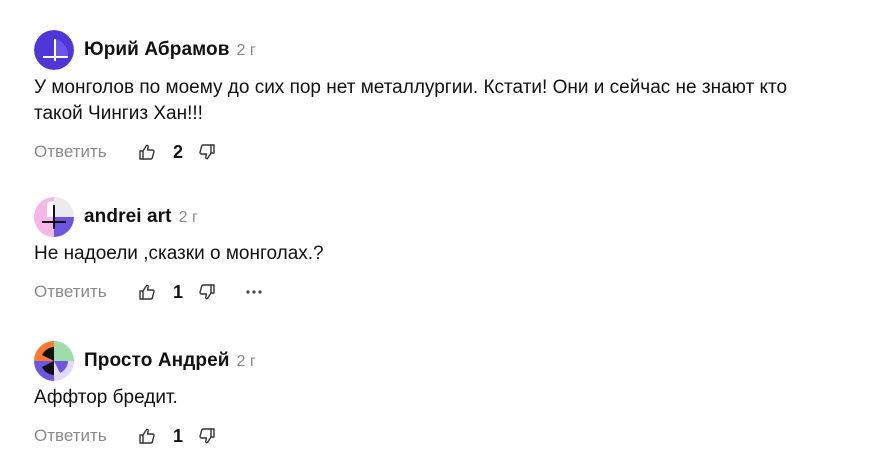 The height and width of the screenshot is (475, 872). I want to click on author-name: Просто Андрей, so click(157, 361).